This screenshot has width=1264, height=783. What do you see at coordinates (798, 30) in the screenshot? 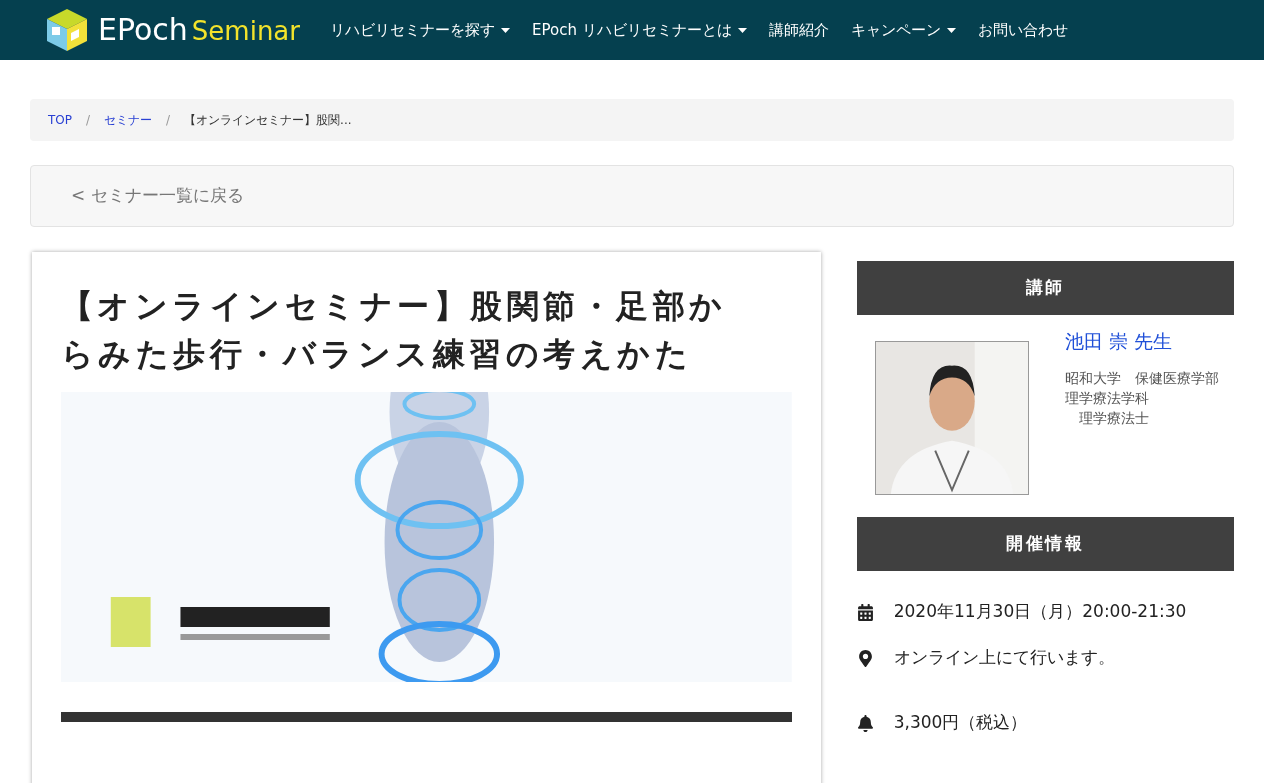
I see `nav-link: 講師紹介` at bounding box center [798, 30].